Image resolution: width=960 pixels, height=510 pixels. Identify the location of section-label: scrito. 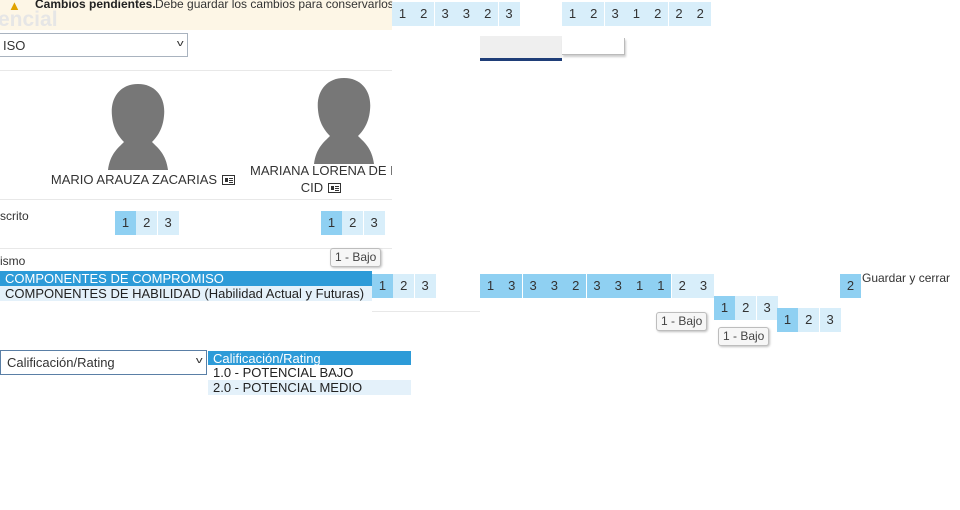
(14, 216).